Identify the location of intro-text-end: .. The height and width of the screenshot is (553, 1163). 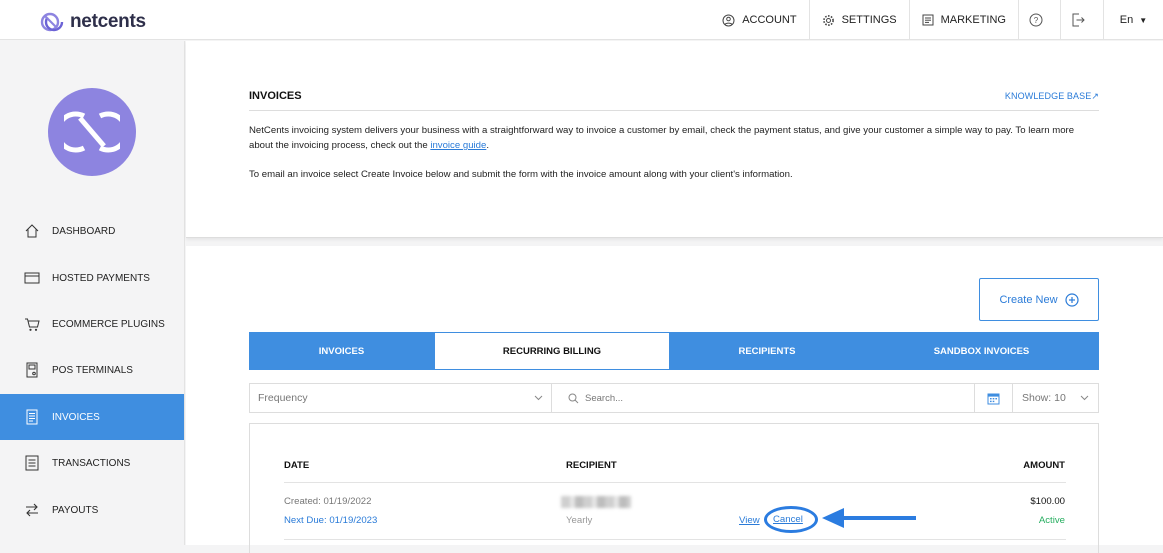
(488, 145).